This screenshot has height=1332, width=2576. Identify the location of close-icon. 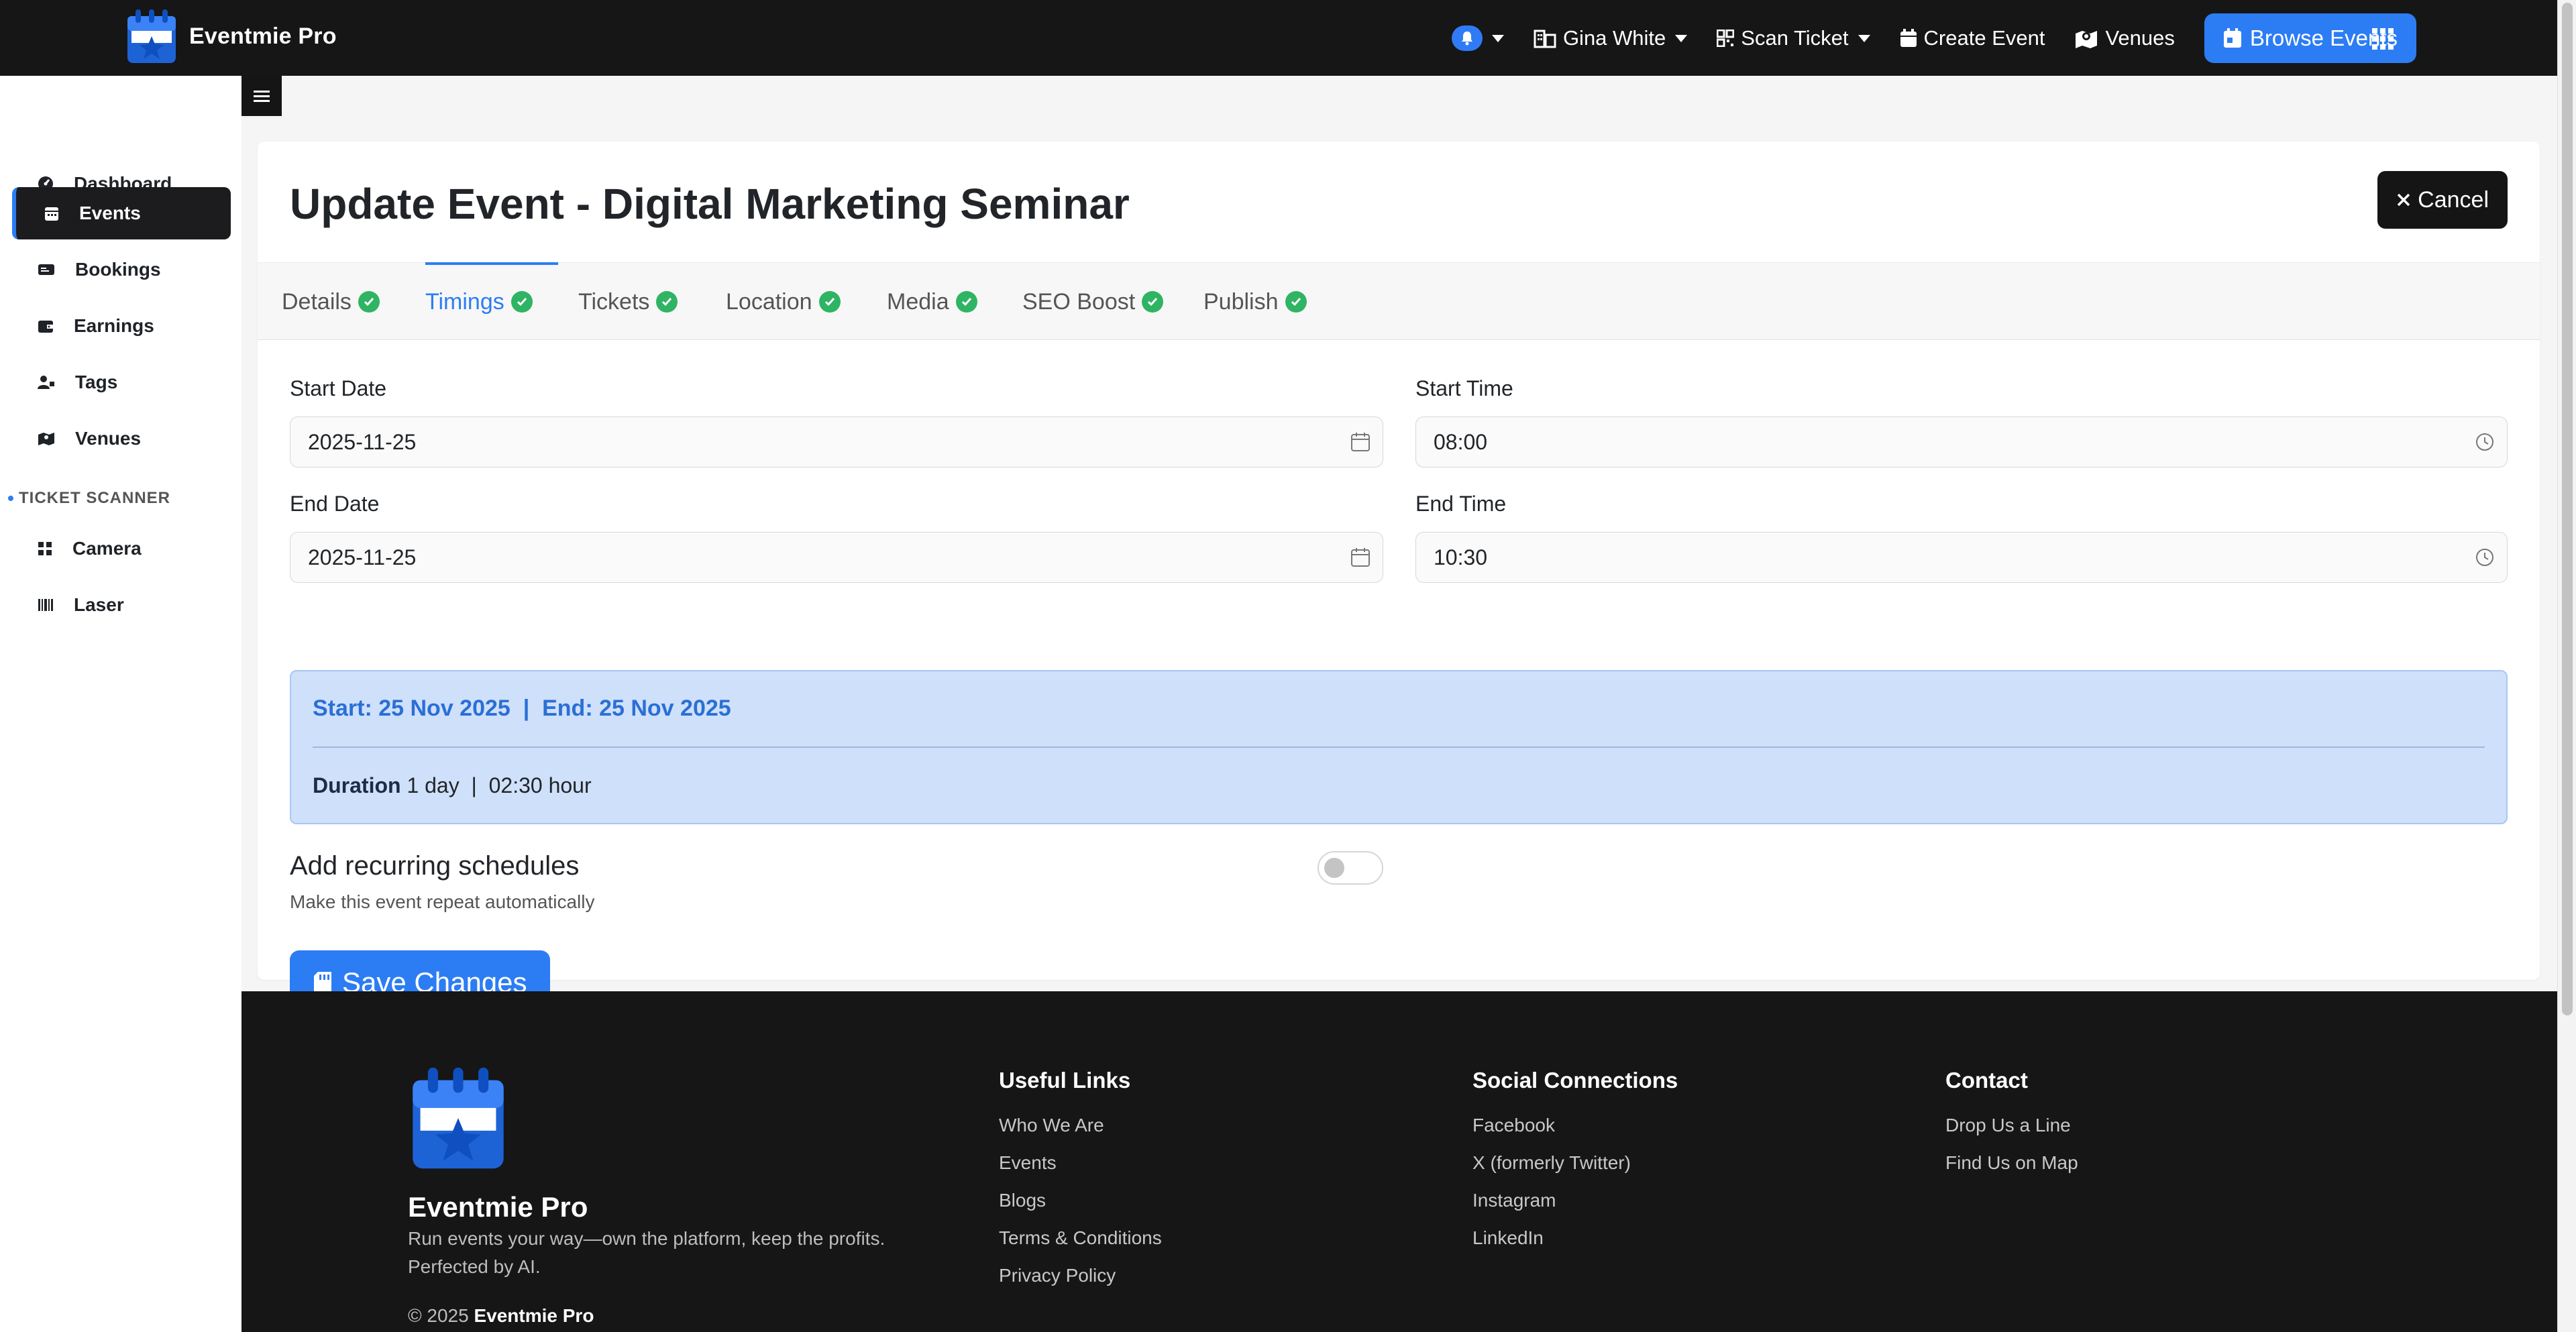
(2403, 200).